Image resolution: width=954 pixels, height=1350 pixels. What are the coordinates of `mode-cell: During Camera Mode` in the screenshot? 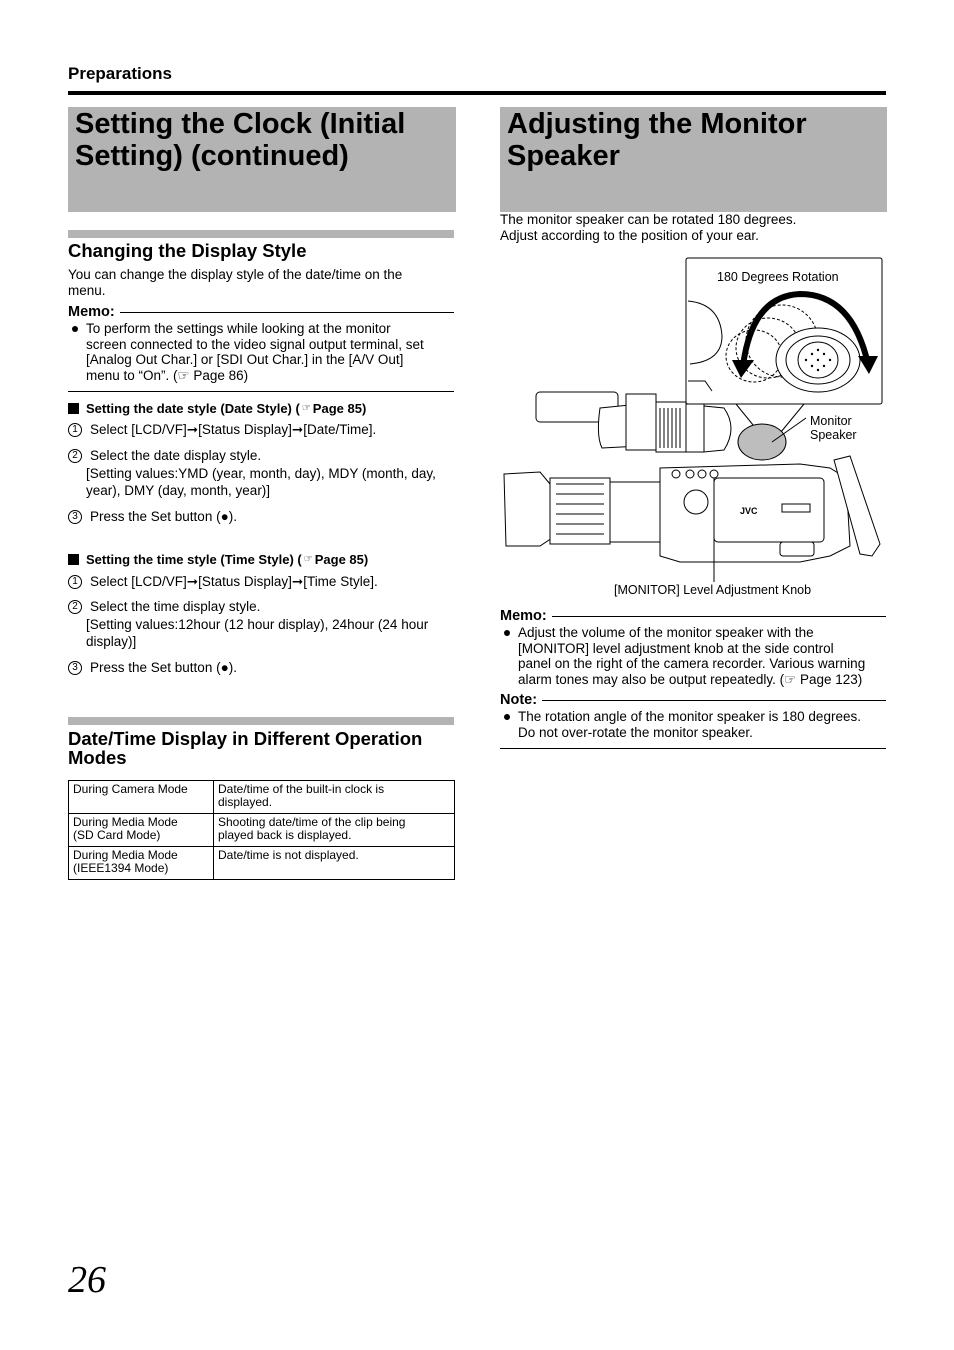 It's located at (141, 797).